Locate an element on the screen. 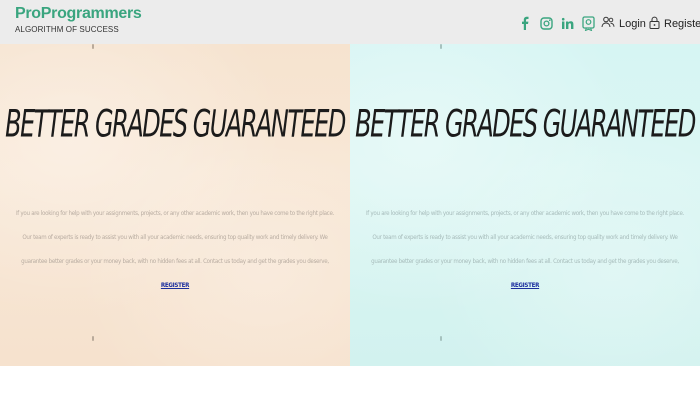 The image size is (700, 400). users-icon is located at coordinates (608, 23).